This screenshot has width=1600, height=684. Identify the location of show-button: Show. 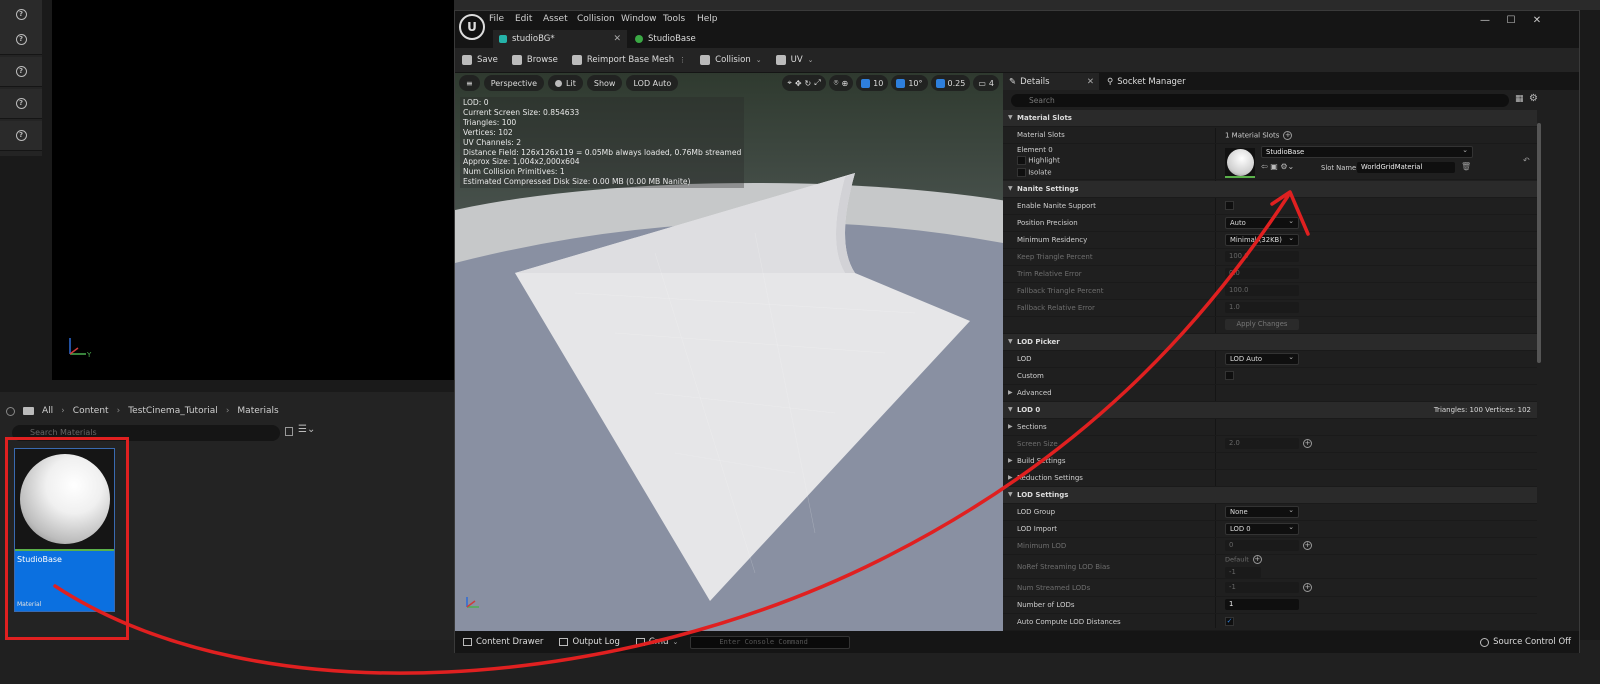
(604, 83).